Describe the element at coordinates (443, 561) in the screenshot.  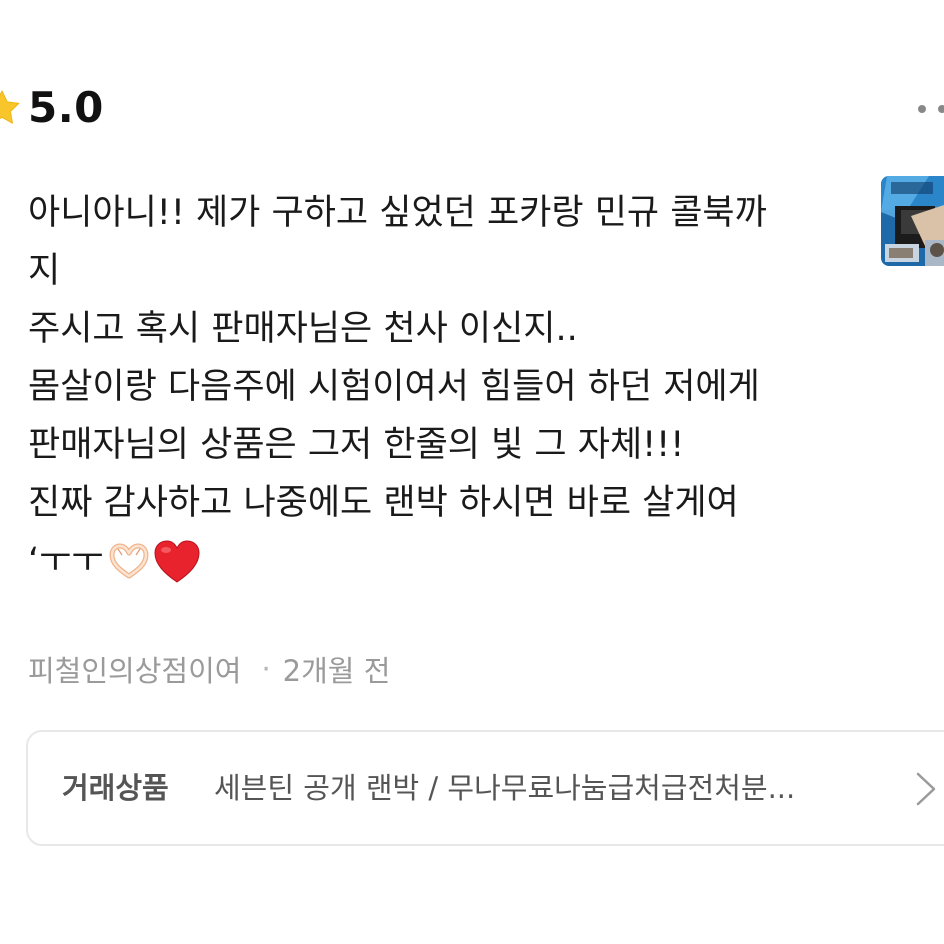
I see `review-line-emoji: ‘ㅜㅜ` at that location.